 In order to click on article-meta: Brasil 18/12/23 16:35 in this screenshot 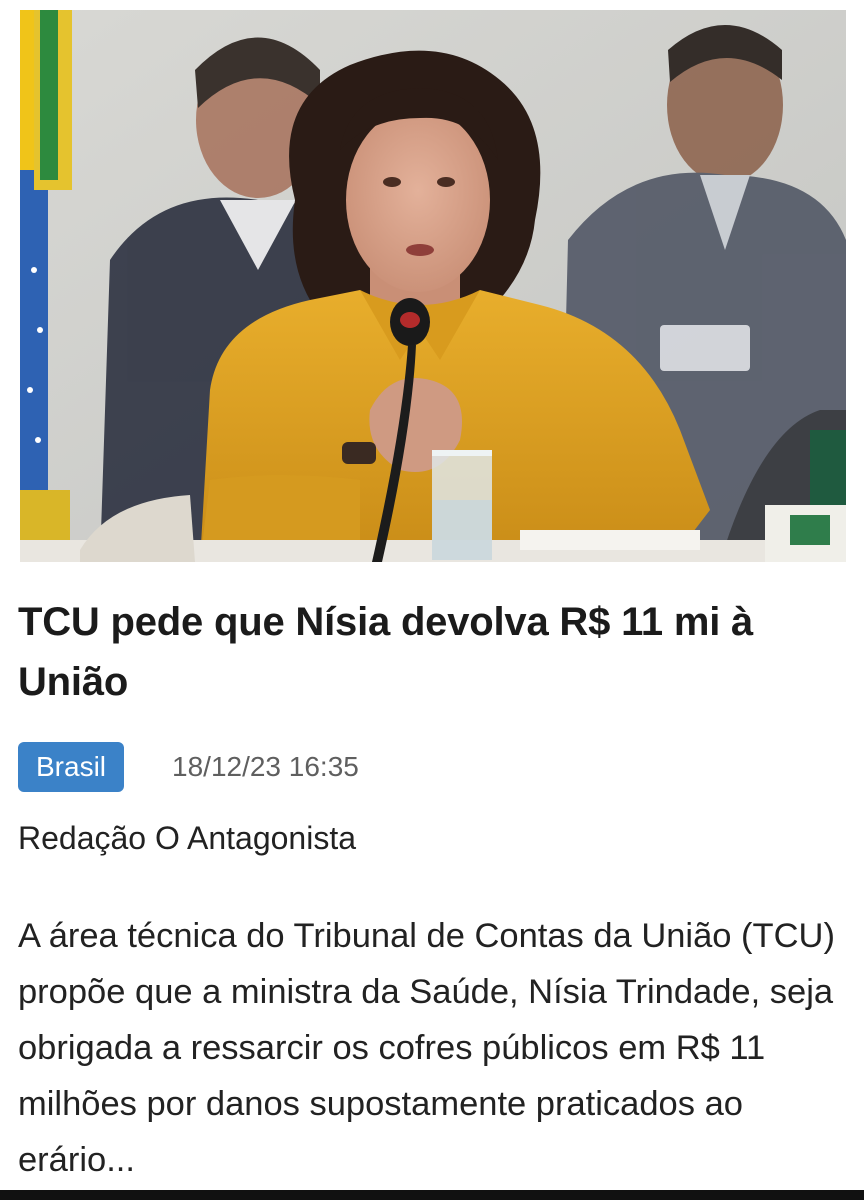, I will do `click(188, 767)`.